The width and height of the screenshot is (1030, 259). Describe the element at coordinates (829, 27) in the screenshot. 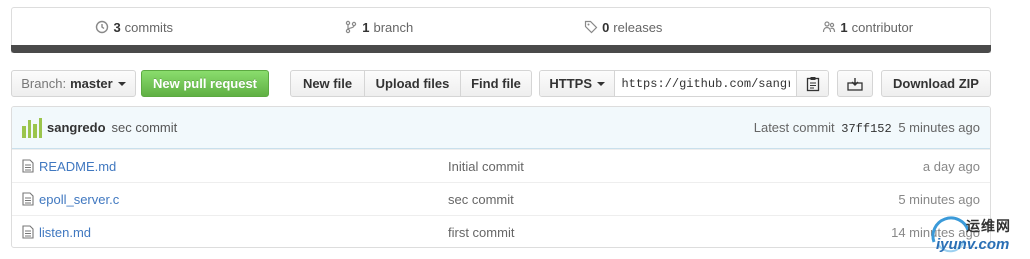

I see `people-icon` at that location.